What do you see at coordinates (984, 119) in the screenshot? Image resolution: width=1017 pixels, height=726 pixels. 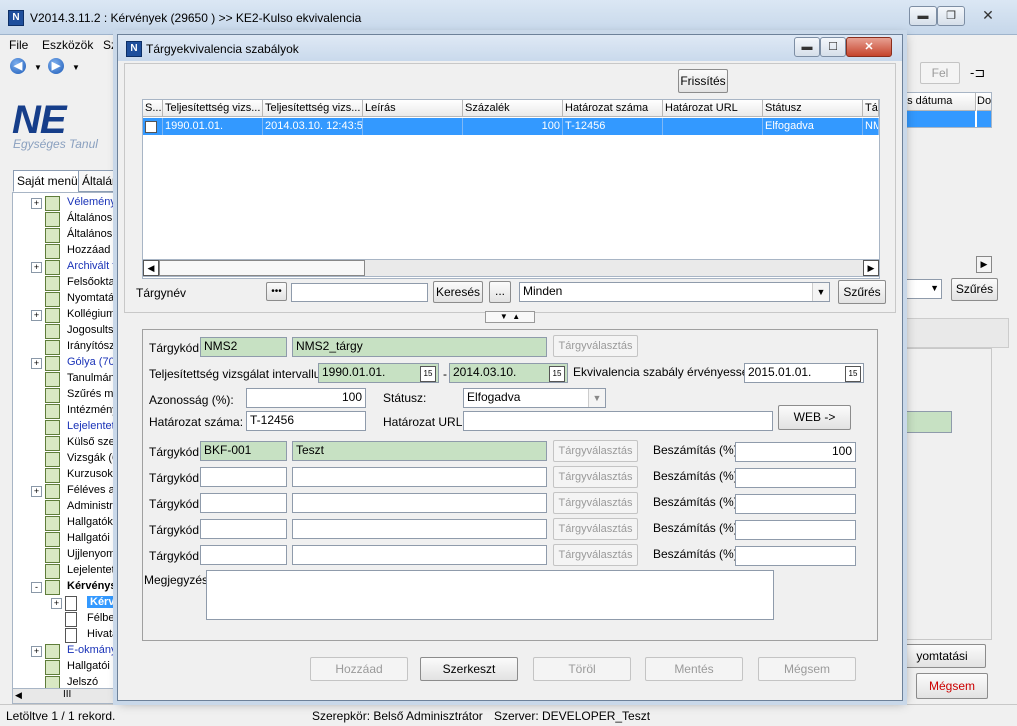 I see `main-grid-selected-row-cell` at bounding box center [984, 119].